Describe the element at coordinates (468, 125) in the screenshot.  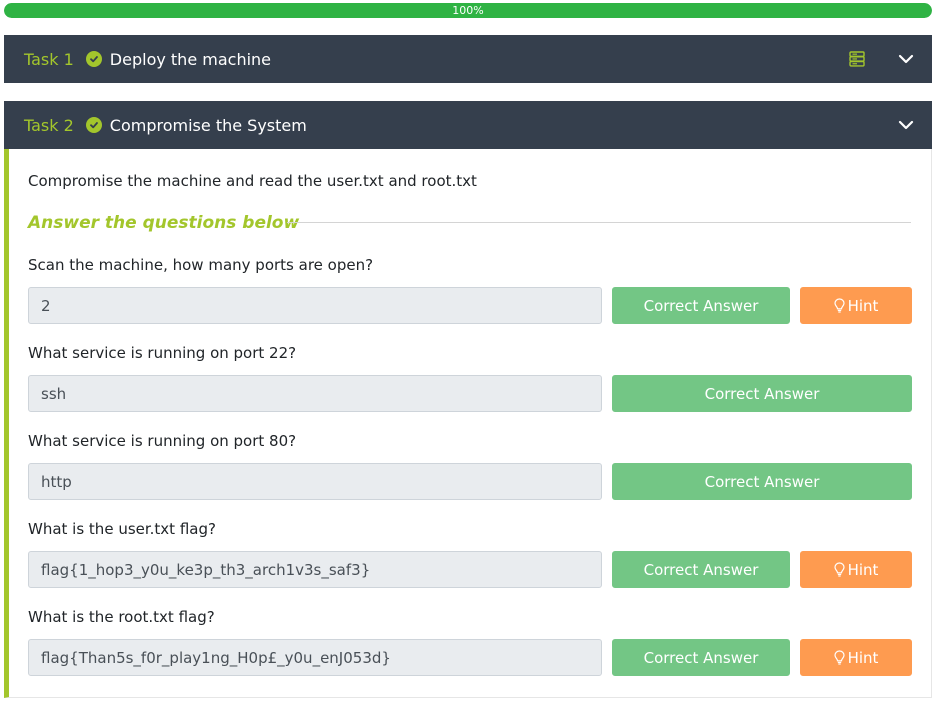
I see `task-2-header: Task 2 Compromise the System` at that location.